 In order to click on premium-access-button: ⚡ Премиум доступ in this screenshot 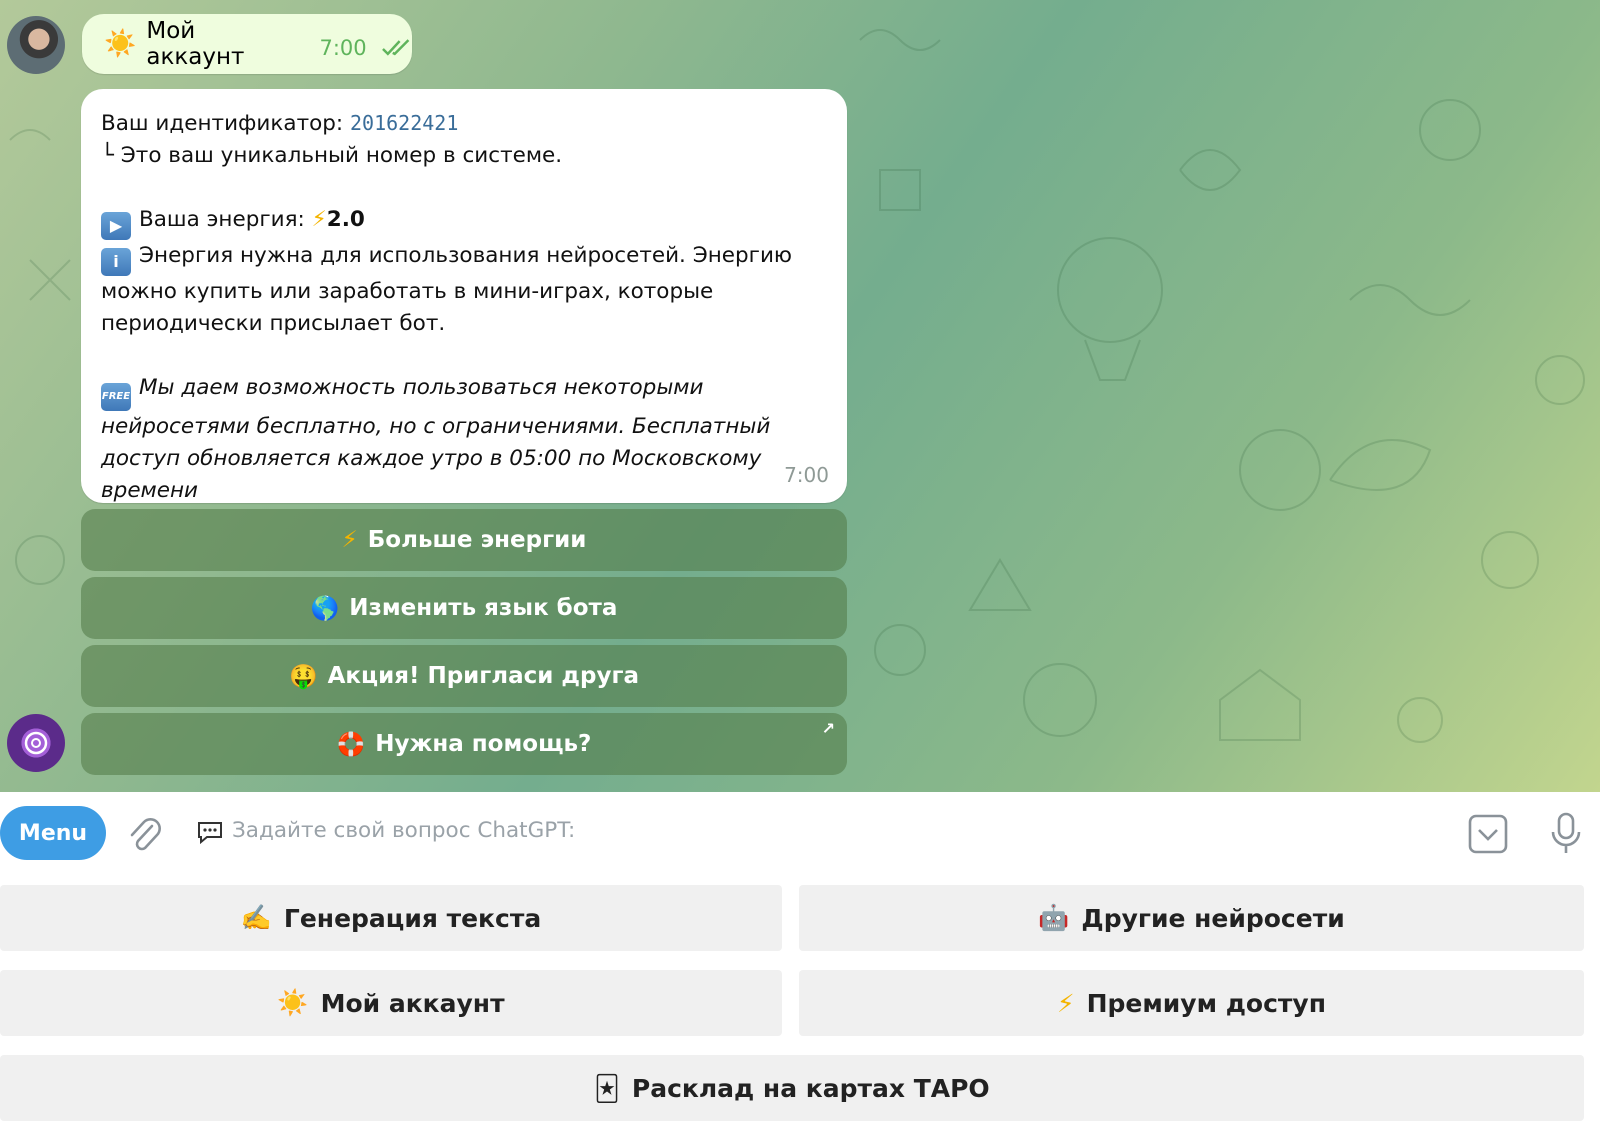, I will do `click(1191, 1003)`.